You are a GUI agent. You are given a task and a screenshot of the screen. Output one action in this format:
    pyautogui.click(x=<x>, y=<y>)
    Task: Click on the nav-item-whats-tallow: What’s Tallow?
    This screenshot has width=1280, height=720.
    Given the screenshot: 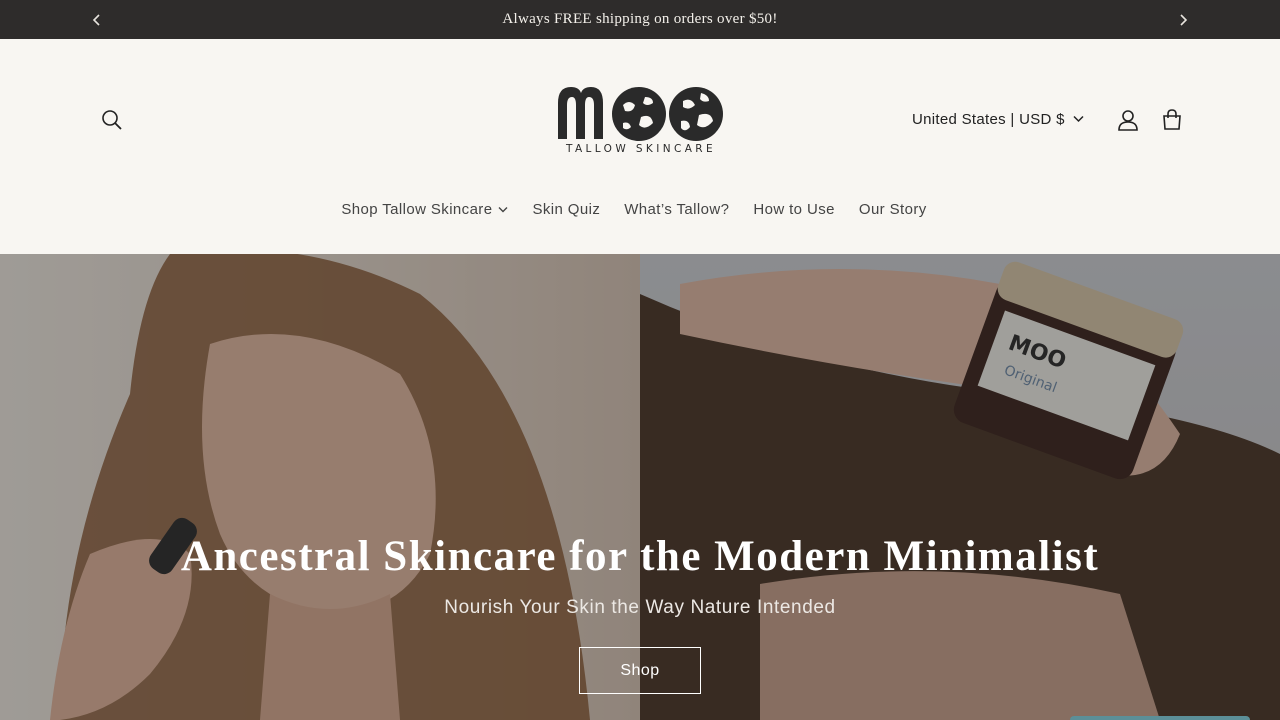 What is the action you would take?
    pyautogui.click(x=676, y=209)
    